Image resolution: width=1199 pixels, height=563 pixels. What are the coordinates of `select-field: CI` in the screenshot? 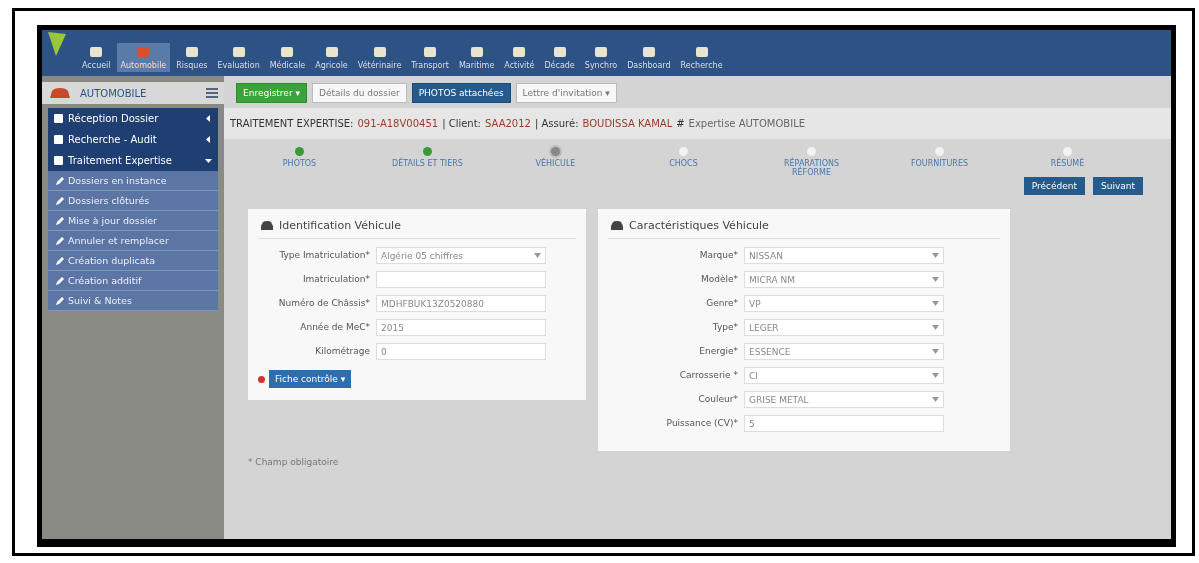 It's located at (844, 375).